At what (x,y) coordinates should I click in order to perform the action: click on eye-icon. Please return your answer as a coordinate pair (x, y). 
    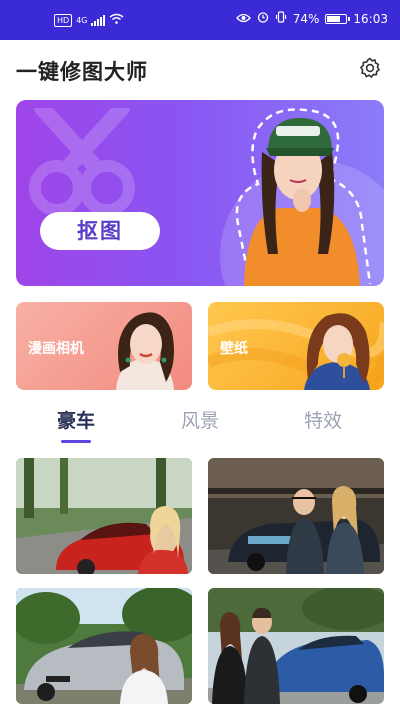
    Looking at the image, I should click on (243, 19).